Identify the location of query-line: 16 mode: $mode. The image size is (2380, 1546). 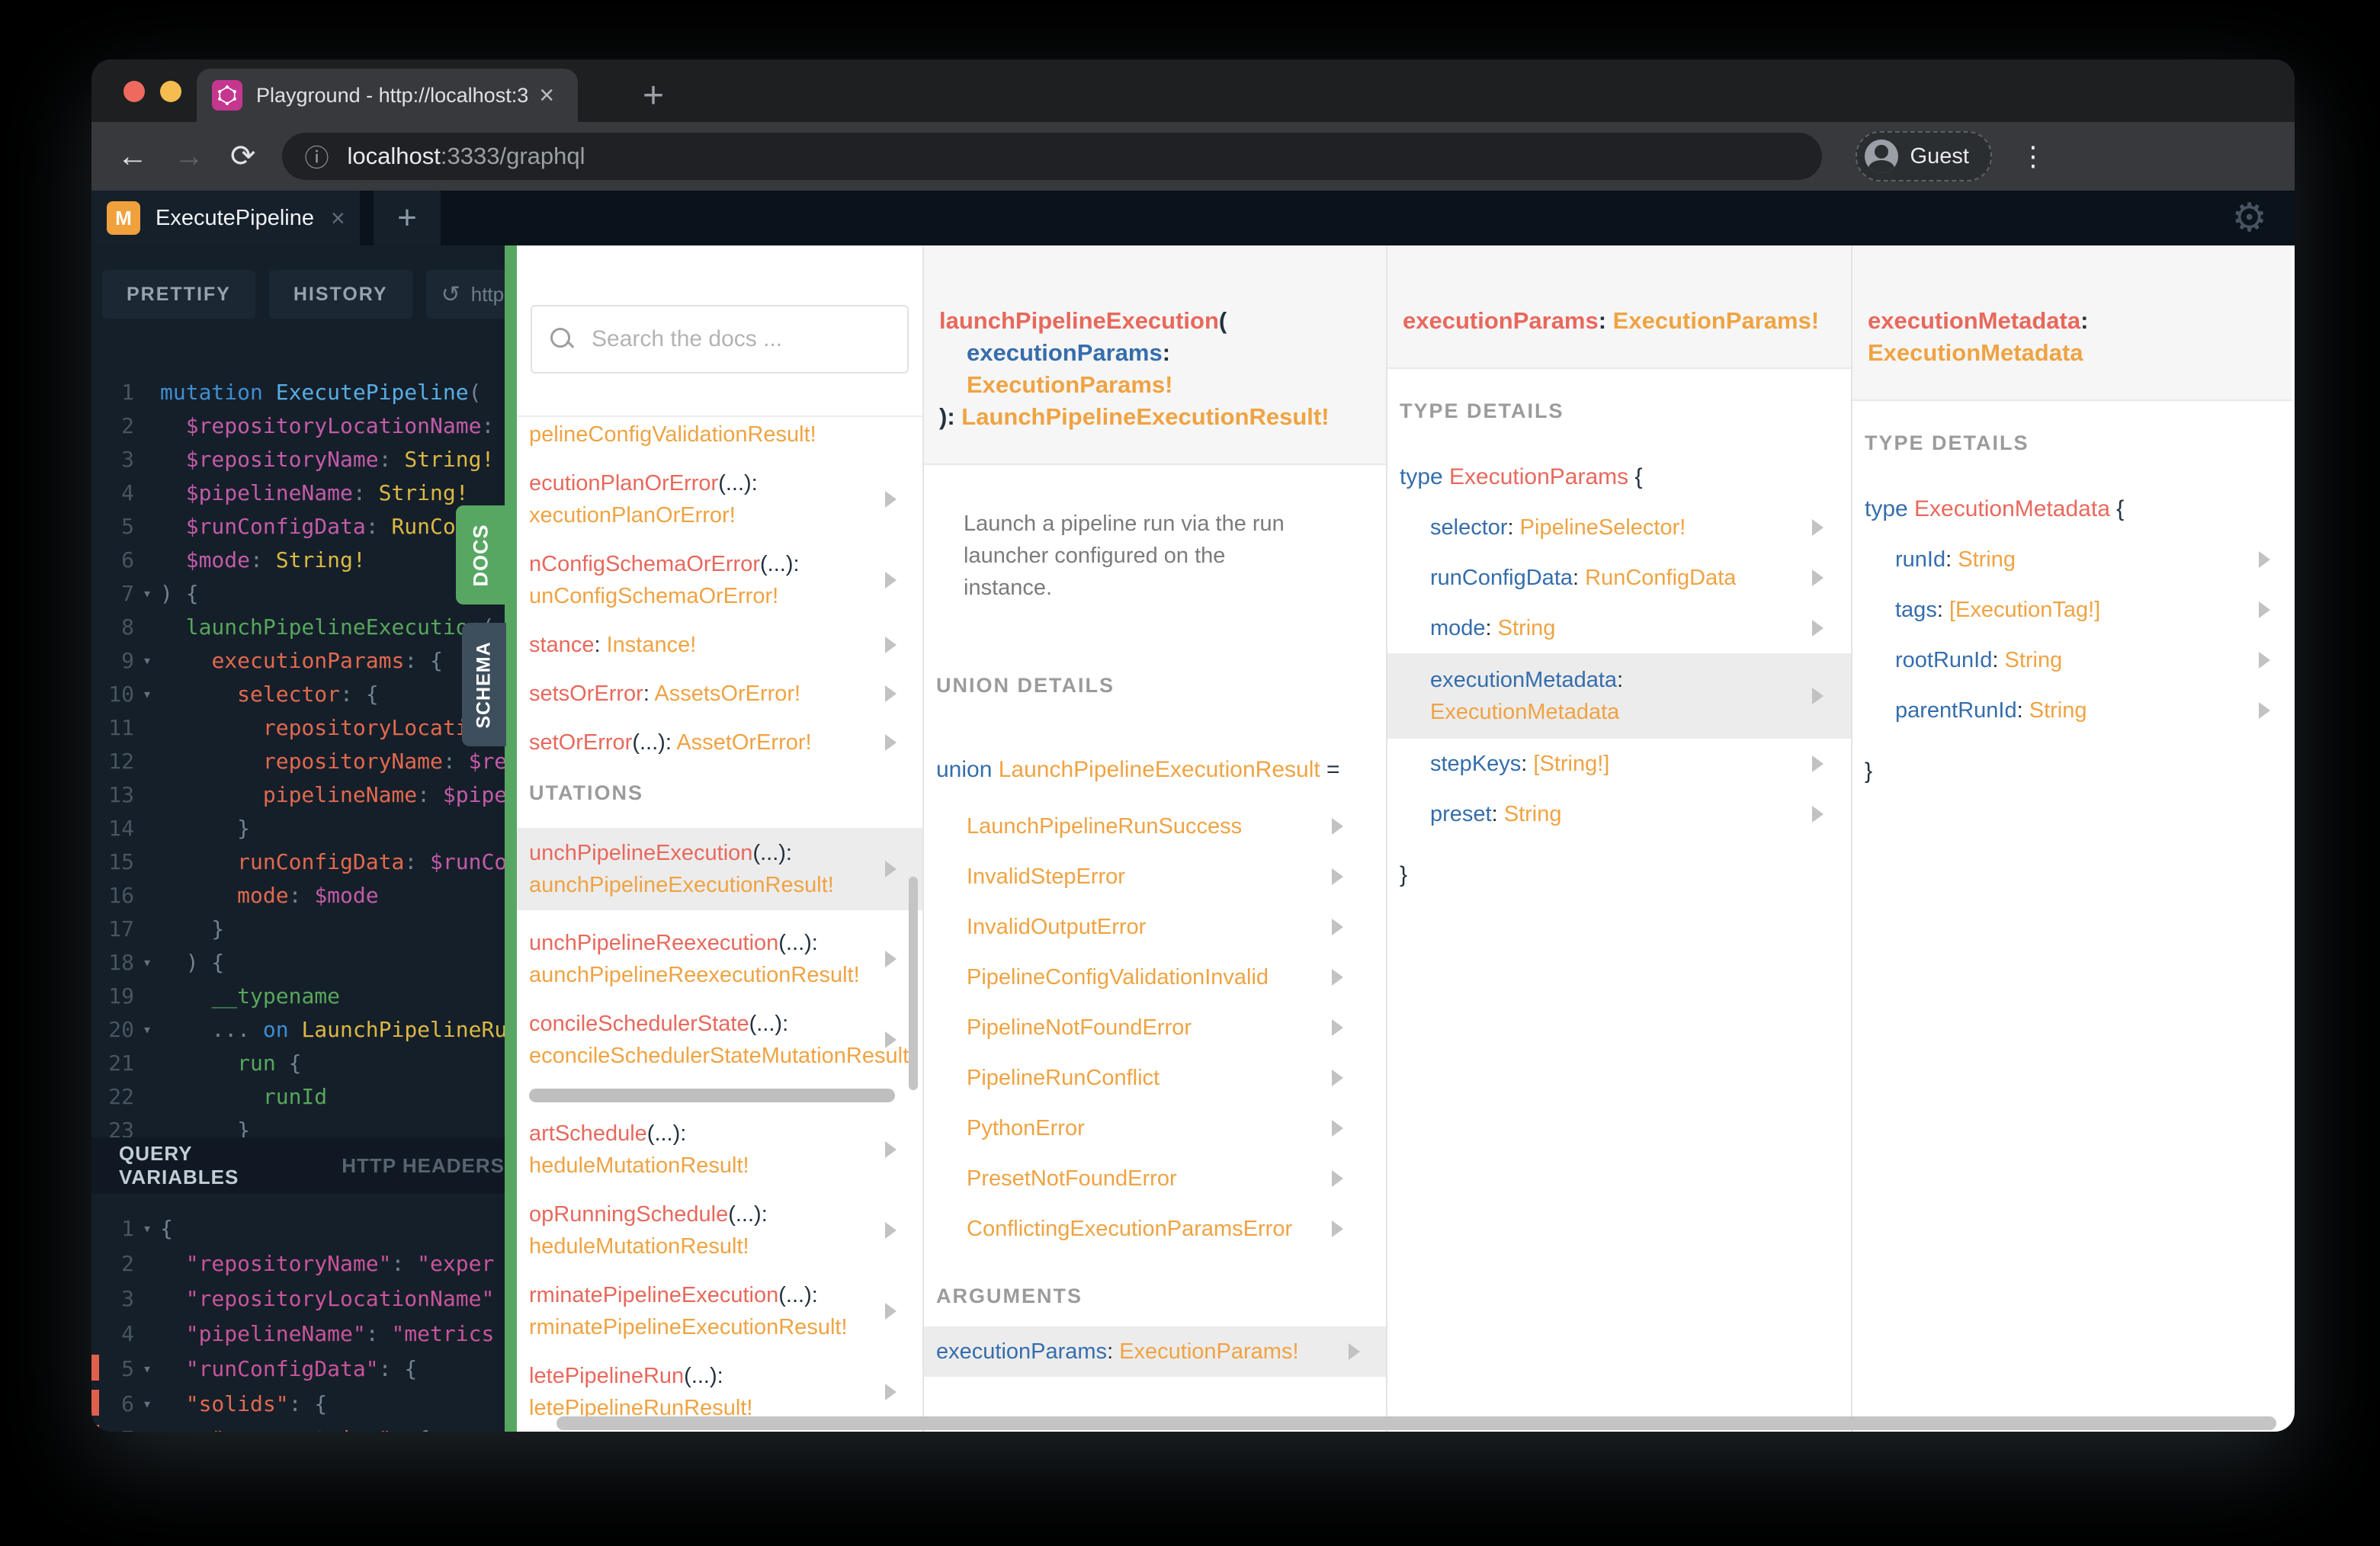
(298, 895).